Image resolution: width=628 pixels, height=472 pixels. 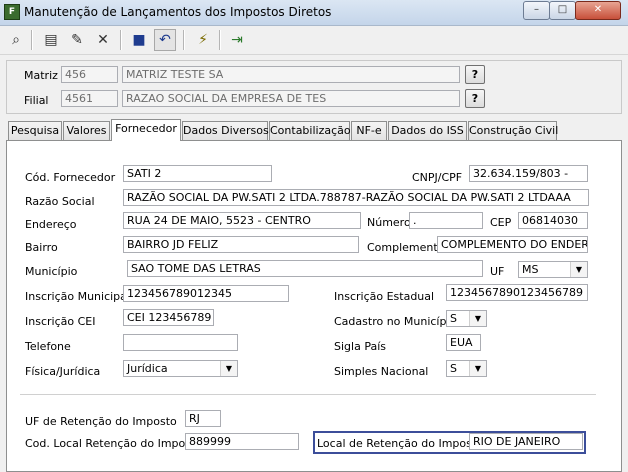 What do you see at coordinates (41, 247) in the screenshot?
I see `bairro-label: Bairro` at bounding box center [41, 247].